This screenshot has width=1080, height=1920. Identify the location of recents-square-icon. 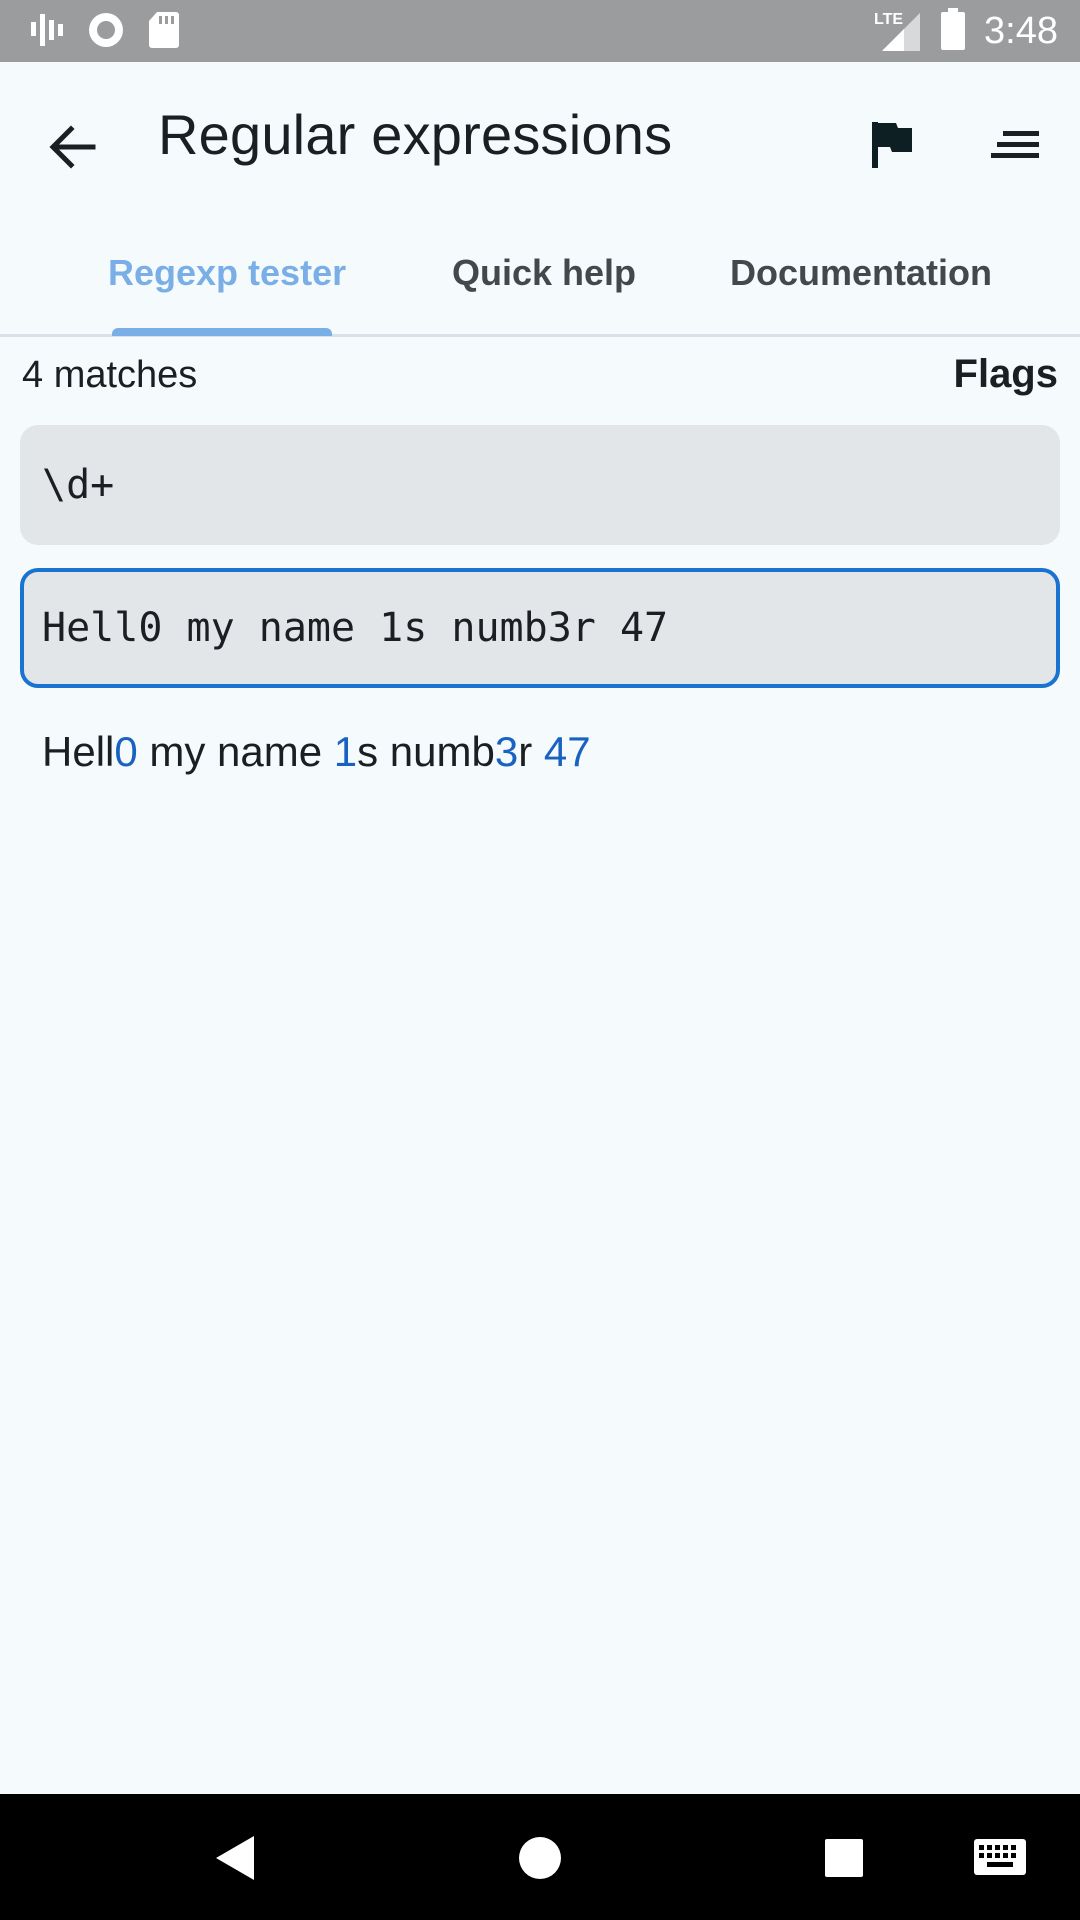
(844, 1860).